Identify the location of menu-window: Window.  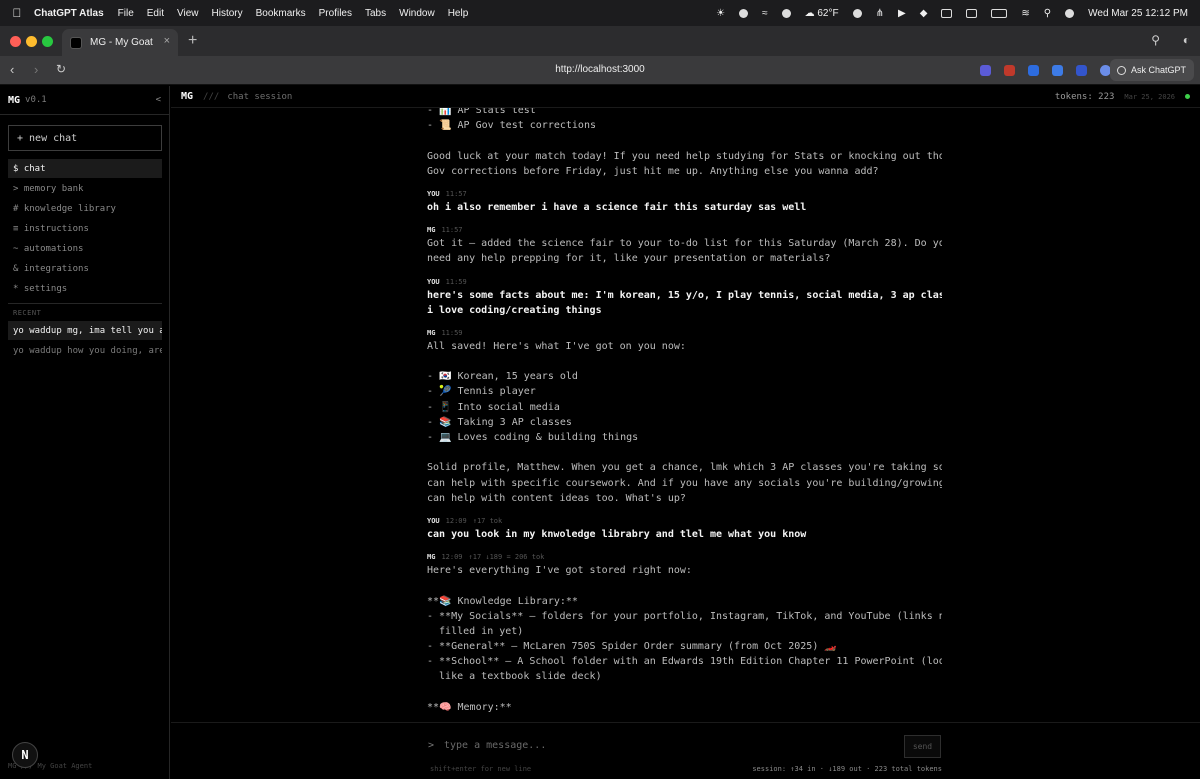
(417, 13).